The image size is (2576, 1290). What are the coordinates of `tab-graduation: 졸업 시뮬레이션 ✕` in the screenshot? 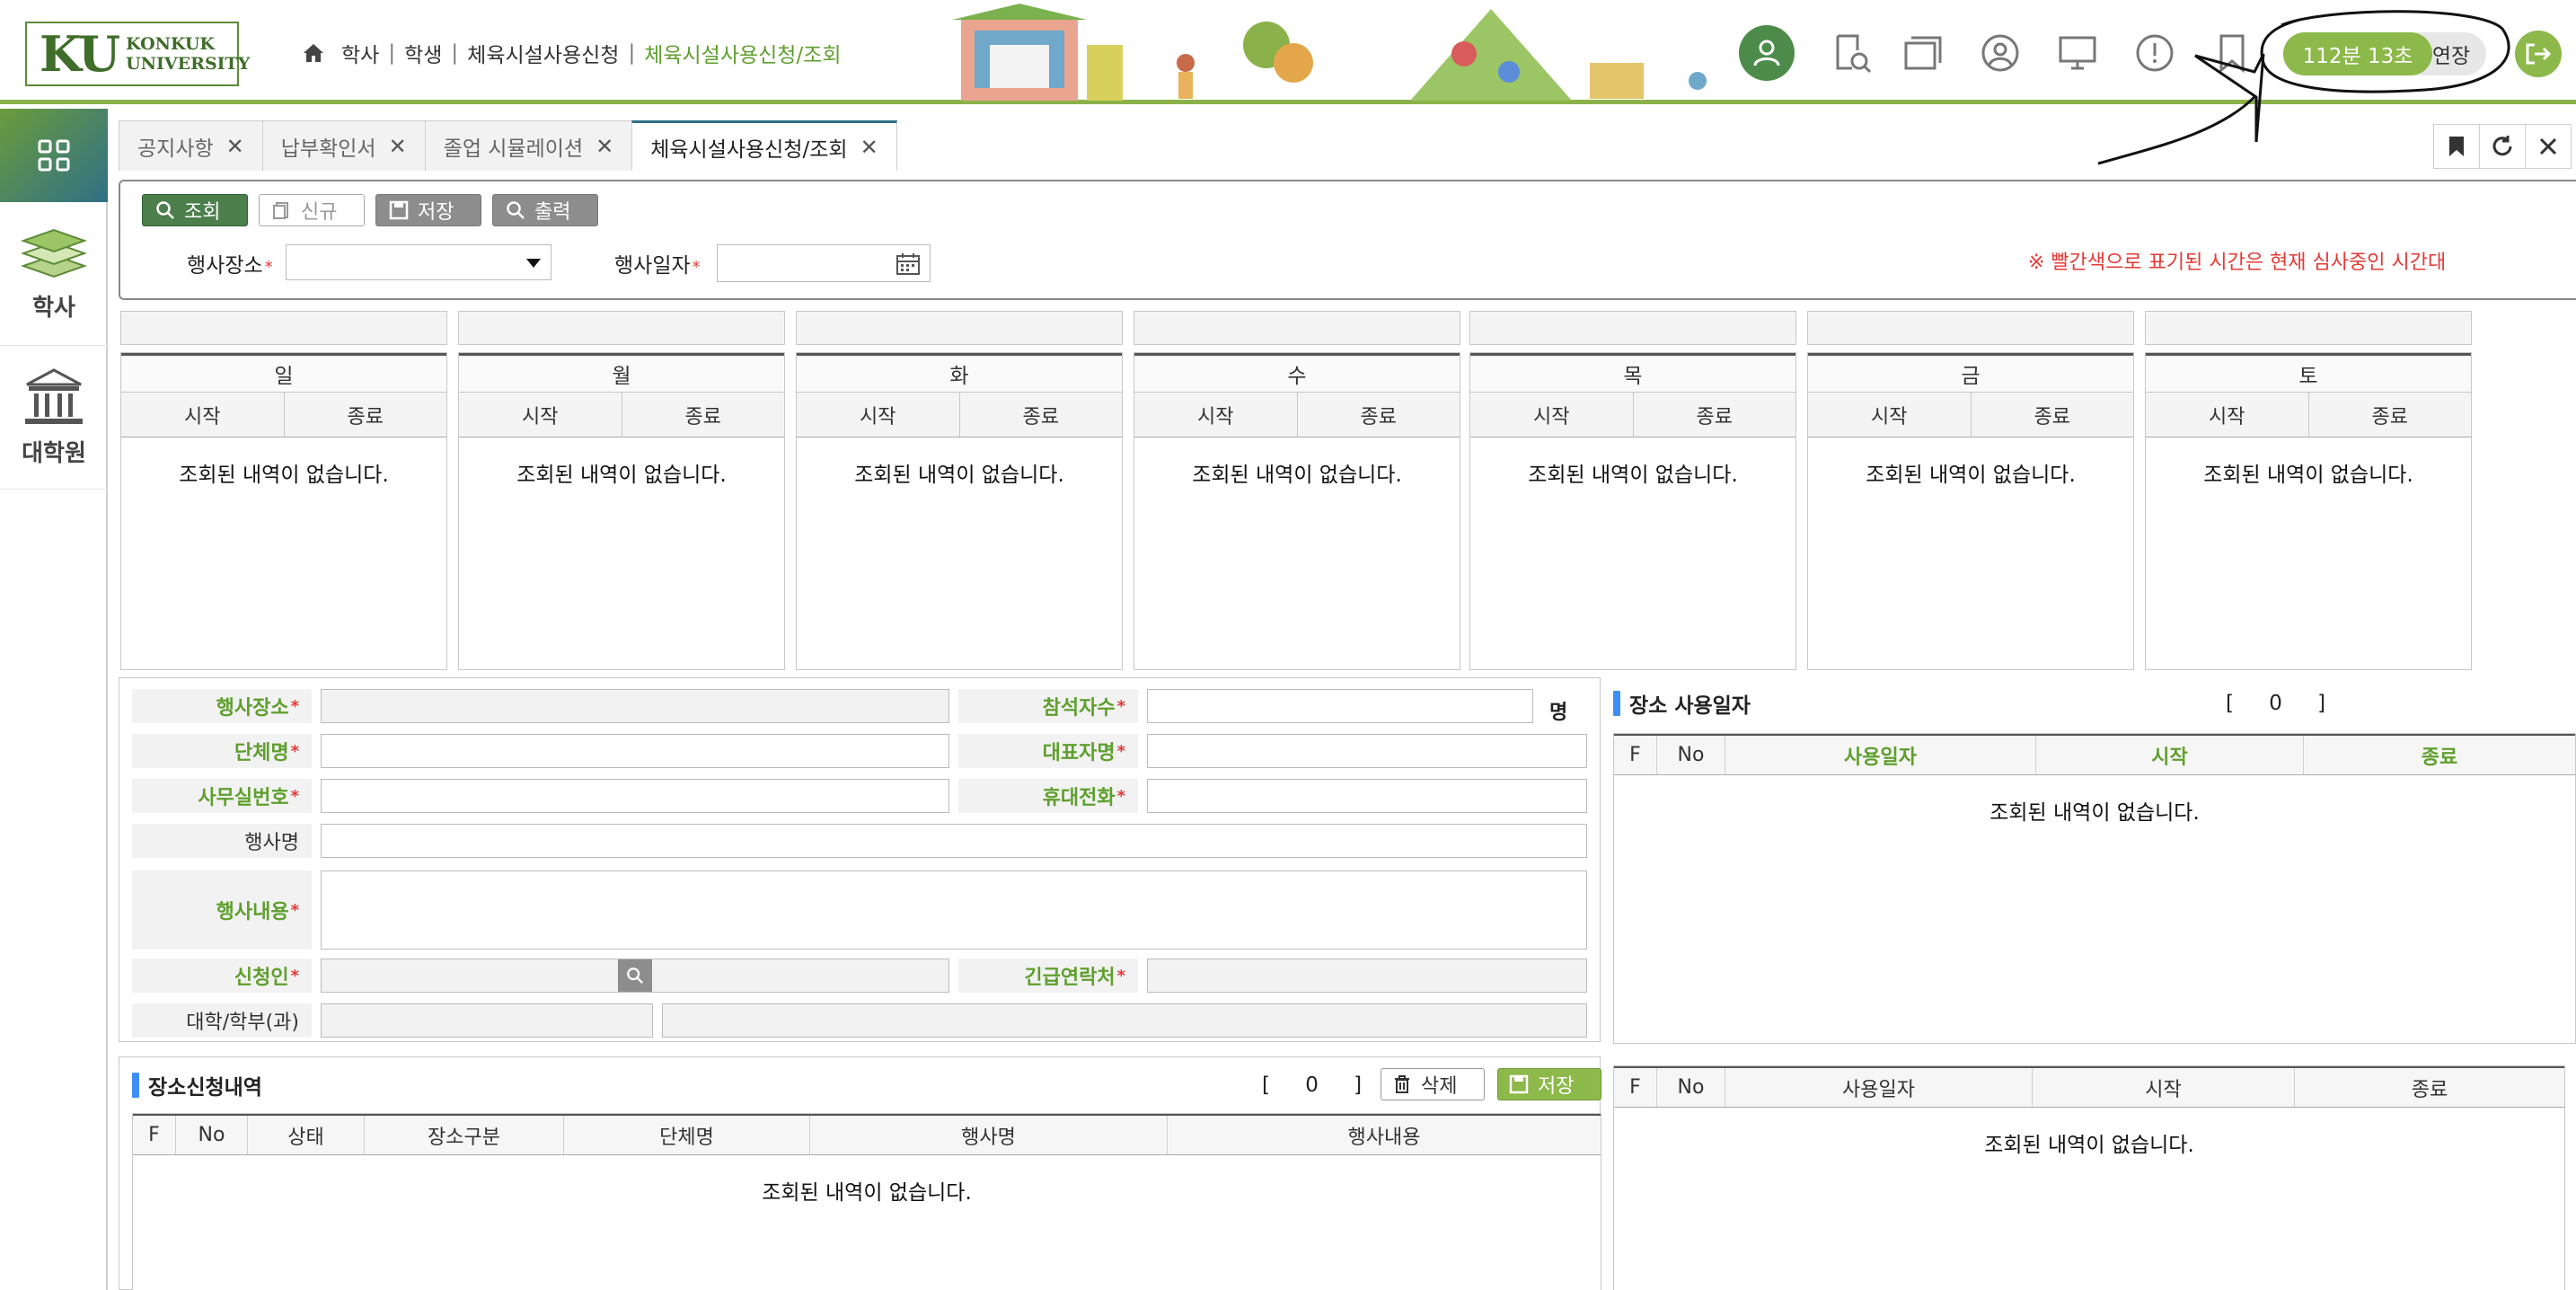 It's located at (528, 145).